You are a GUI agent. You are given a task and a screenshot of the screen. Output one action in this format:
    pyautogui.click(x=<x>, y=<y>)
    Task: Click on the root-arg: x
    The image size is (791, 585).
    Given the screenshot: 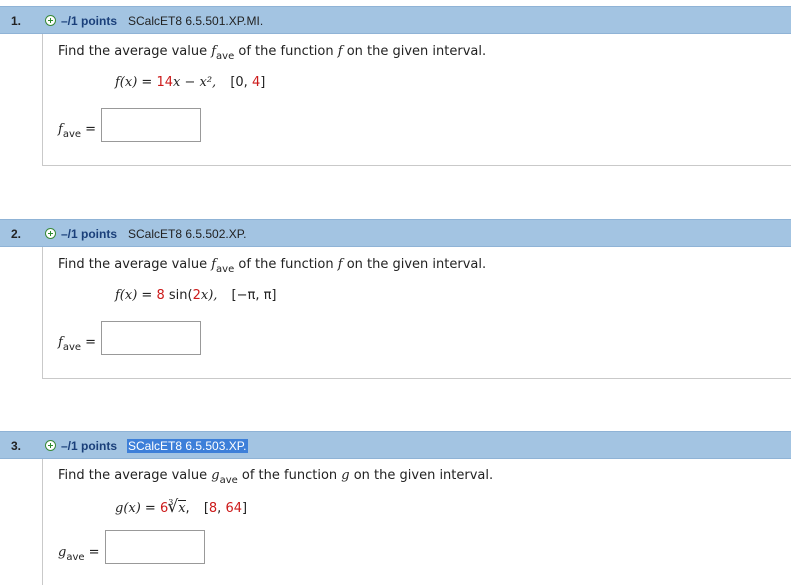 What is the action you would take?
    pyautogui.click(x=182, y=508)
    